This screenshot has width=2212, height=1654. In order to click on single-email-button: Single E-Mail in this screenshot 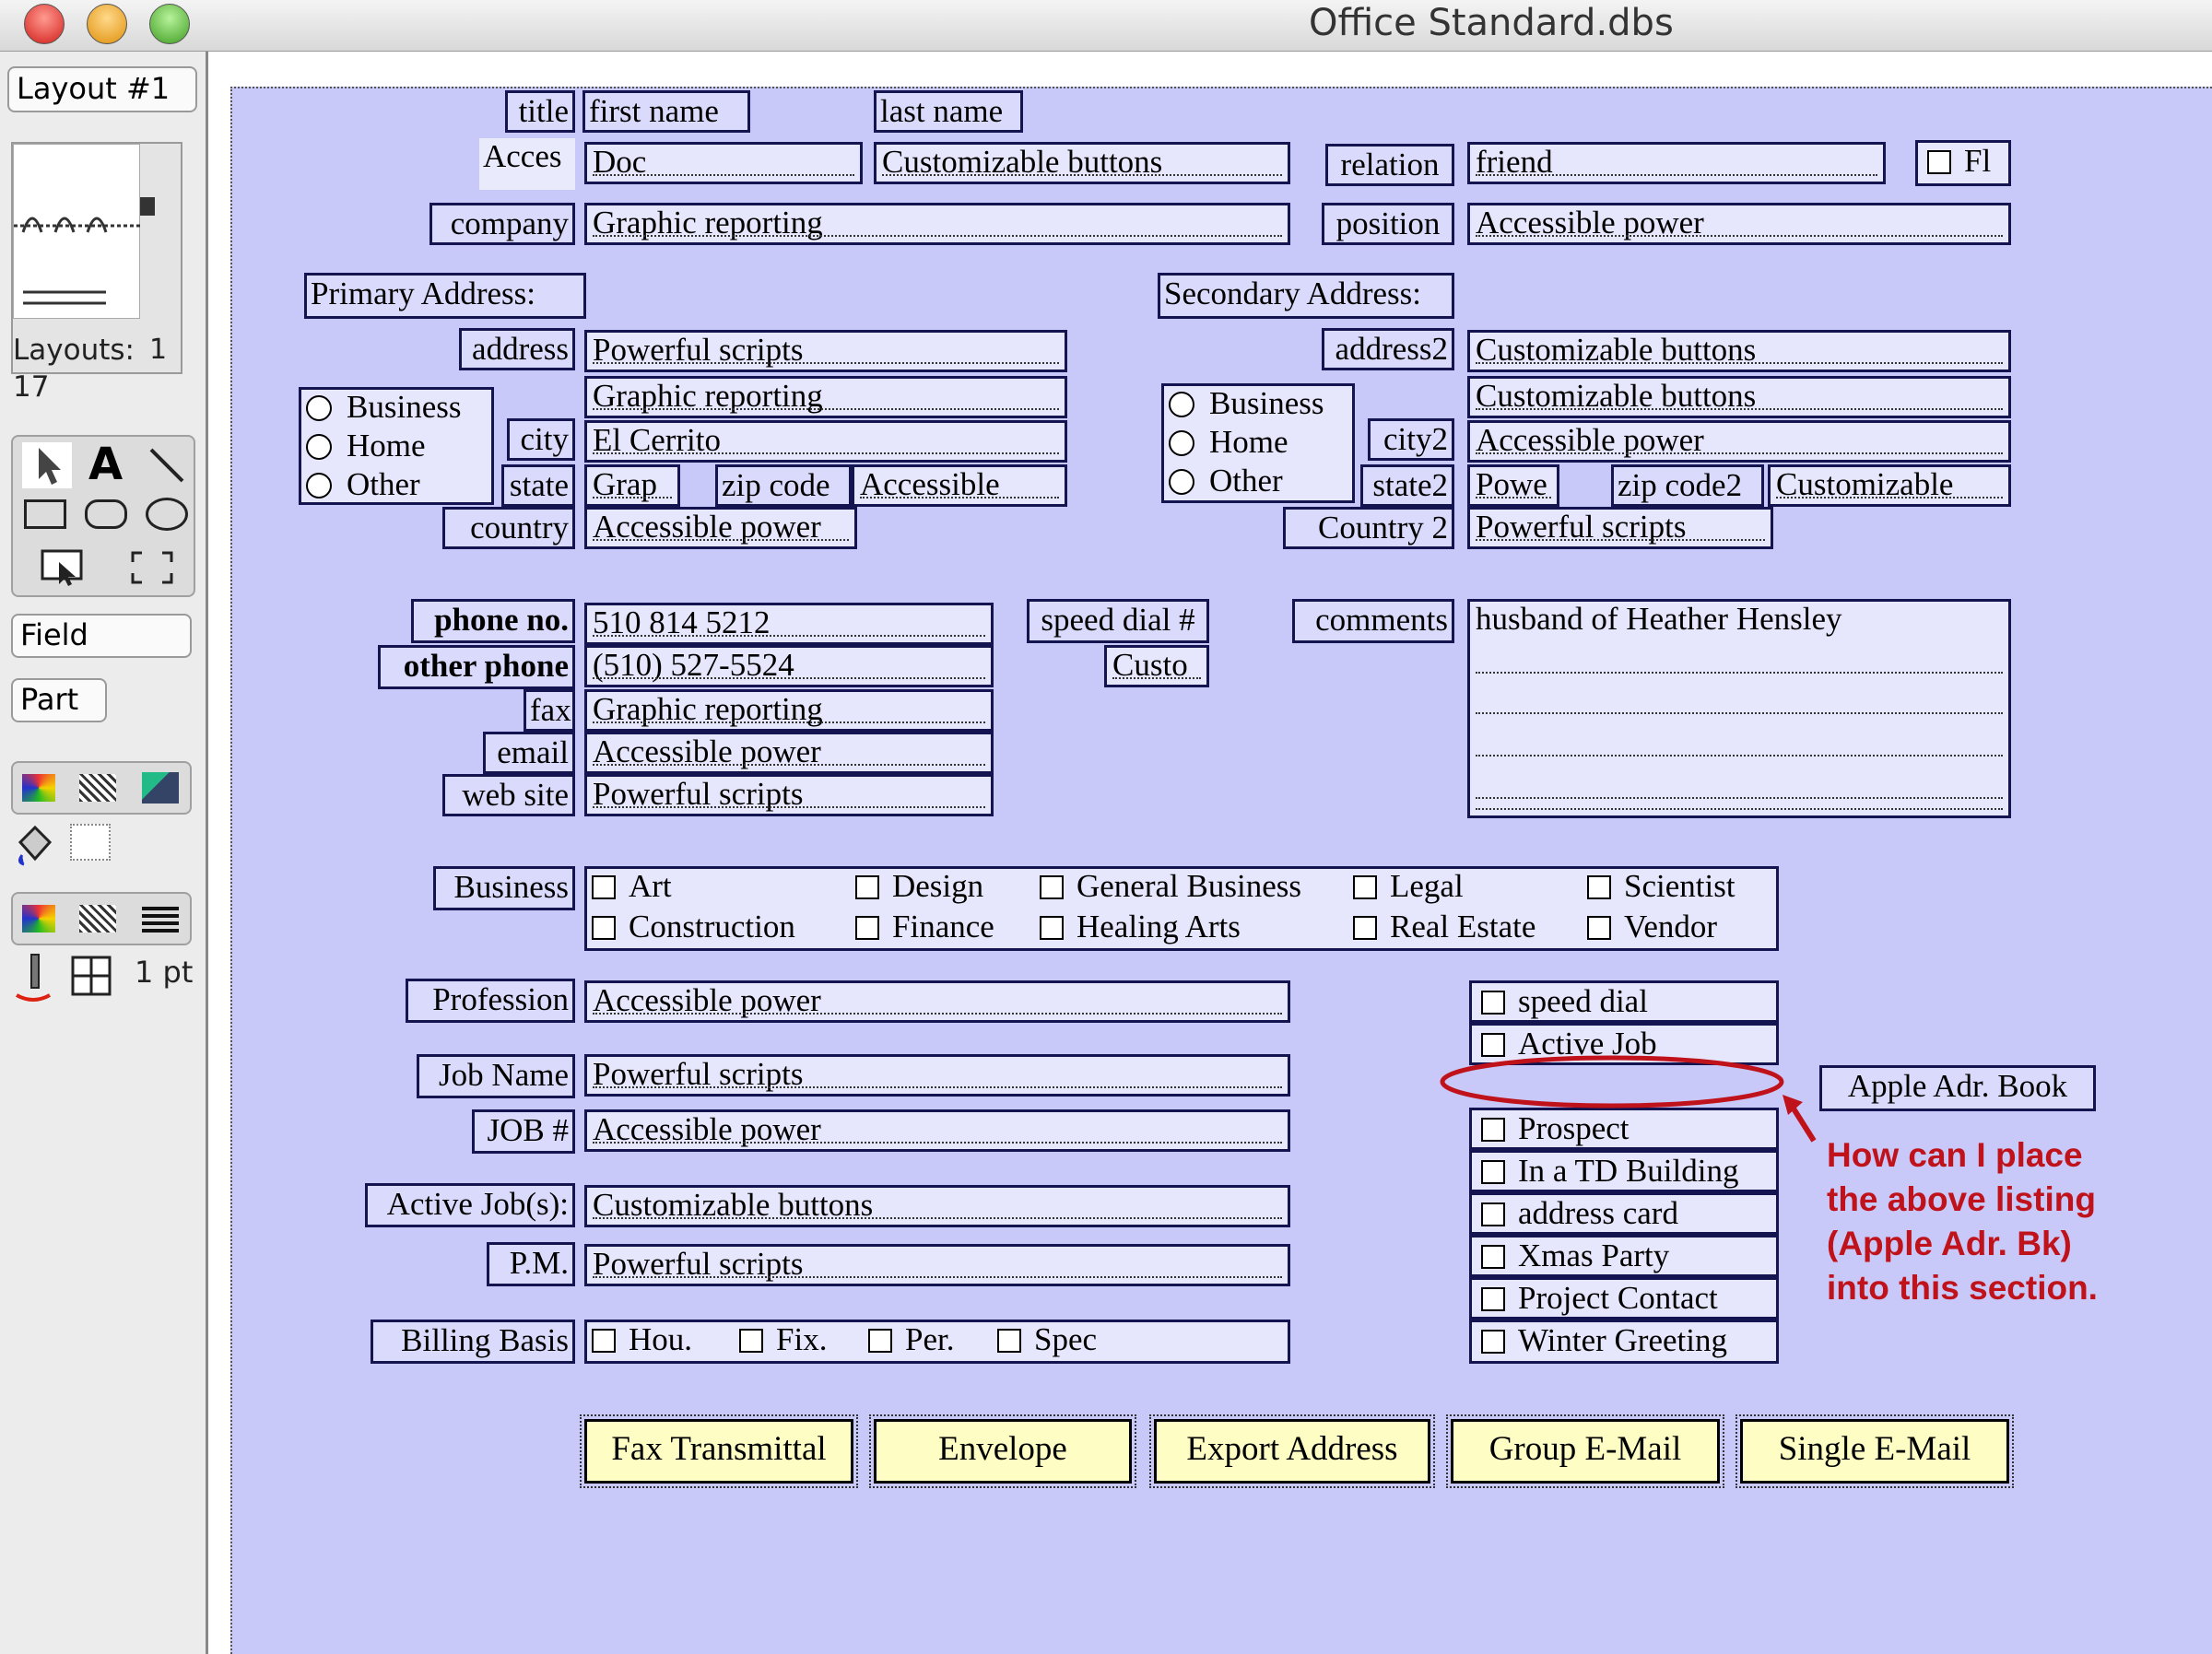, I will do `click(1874, 1451)`.